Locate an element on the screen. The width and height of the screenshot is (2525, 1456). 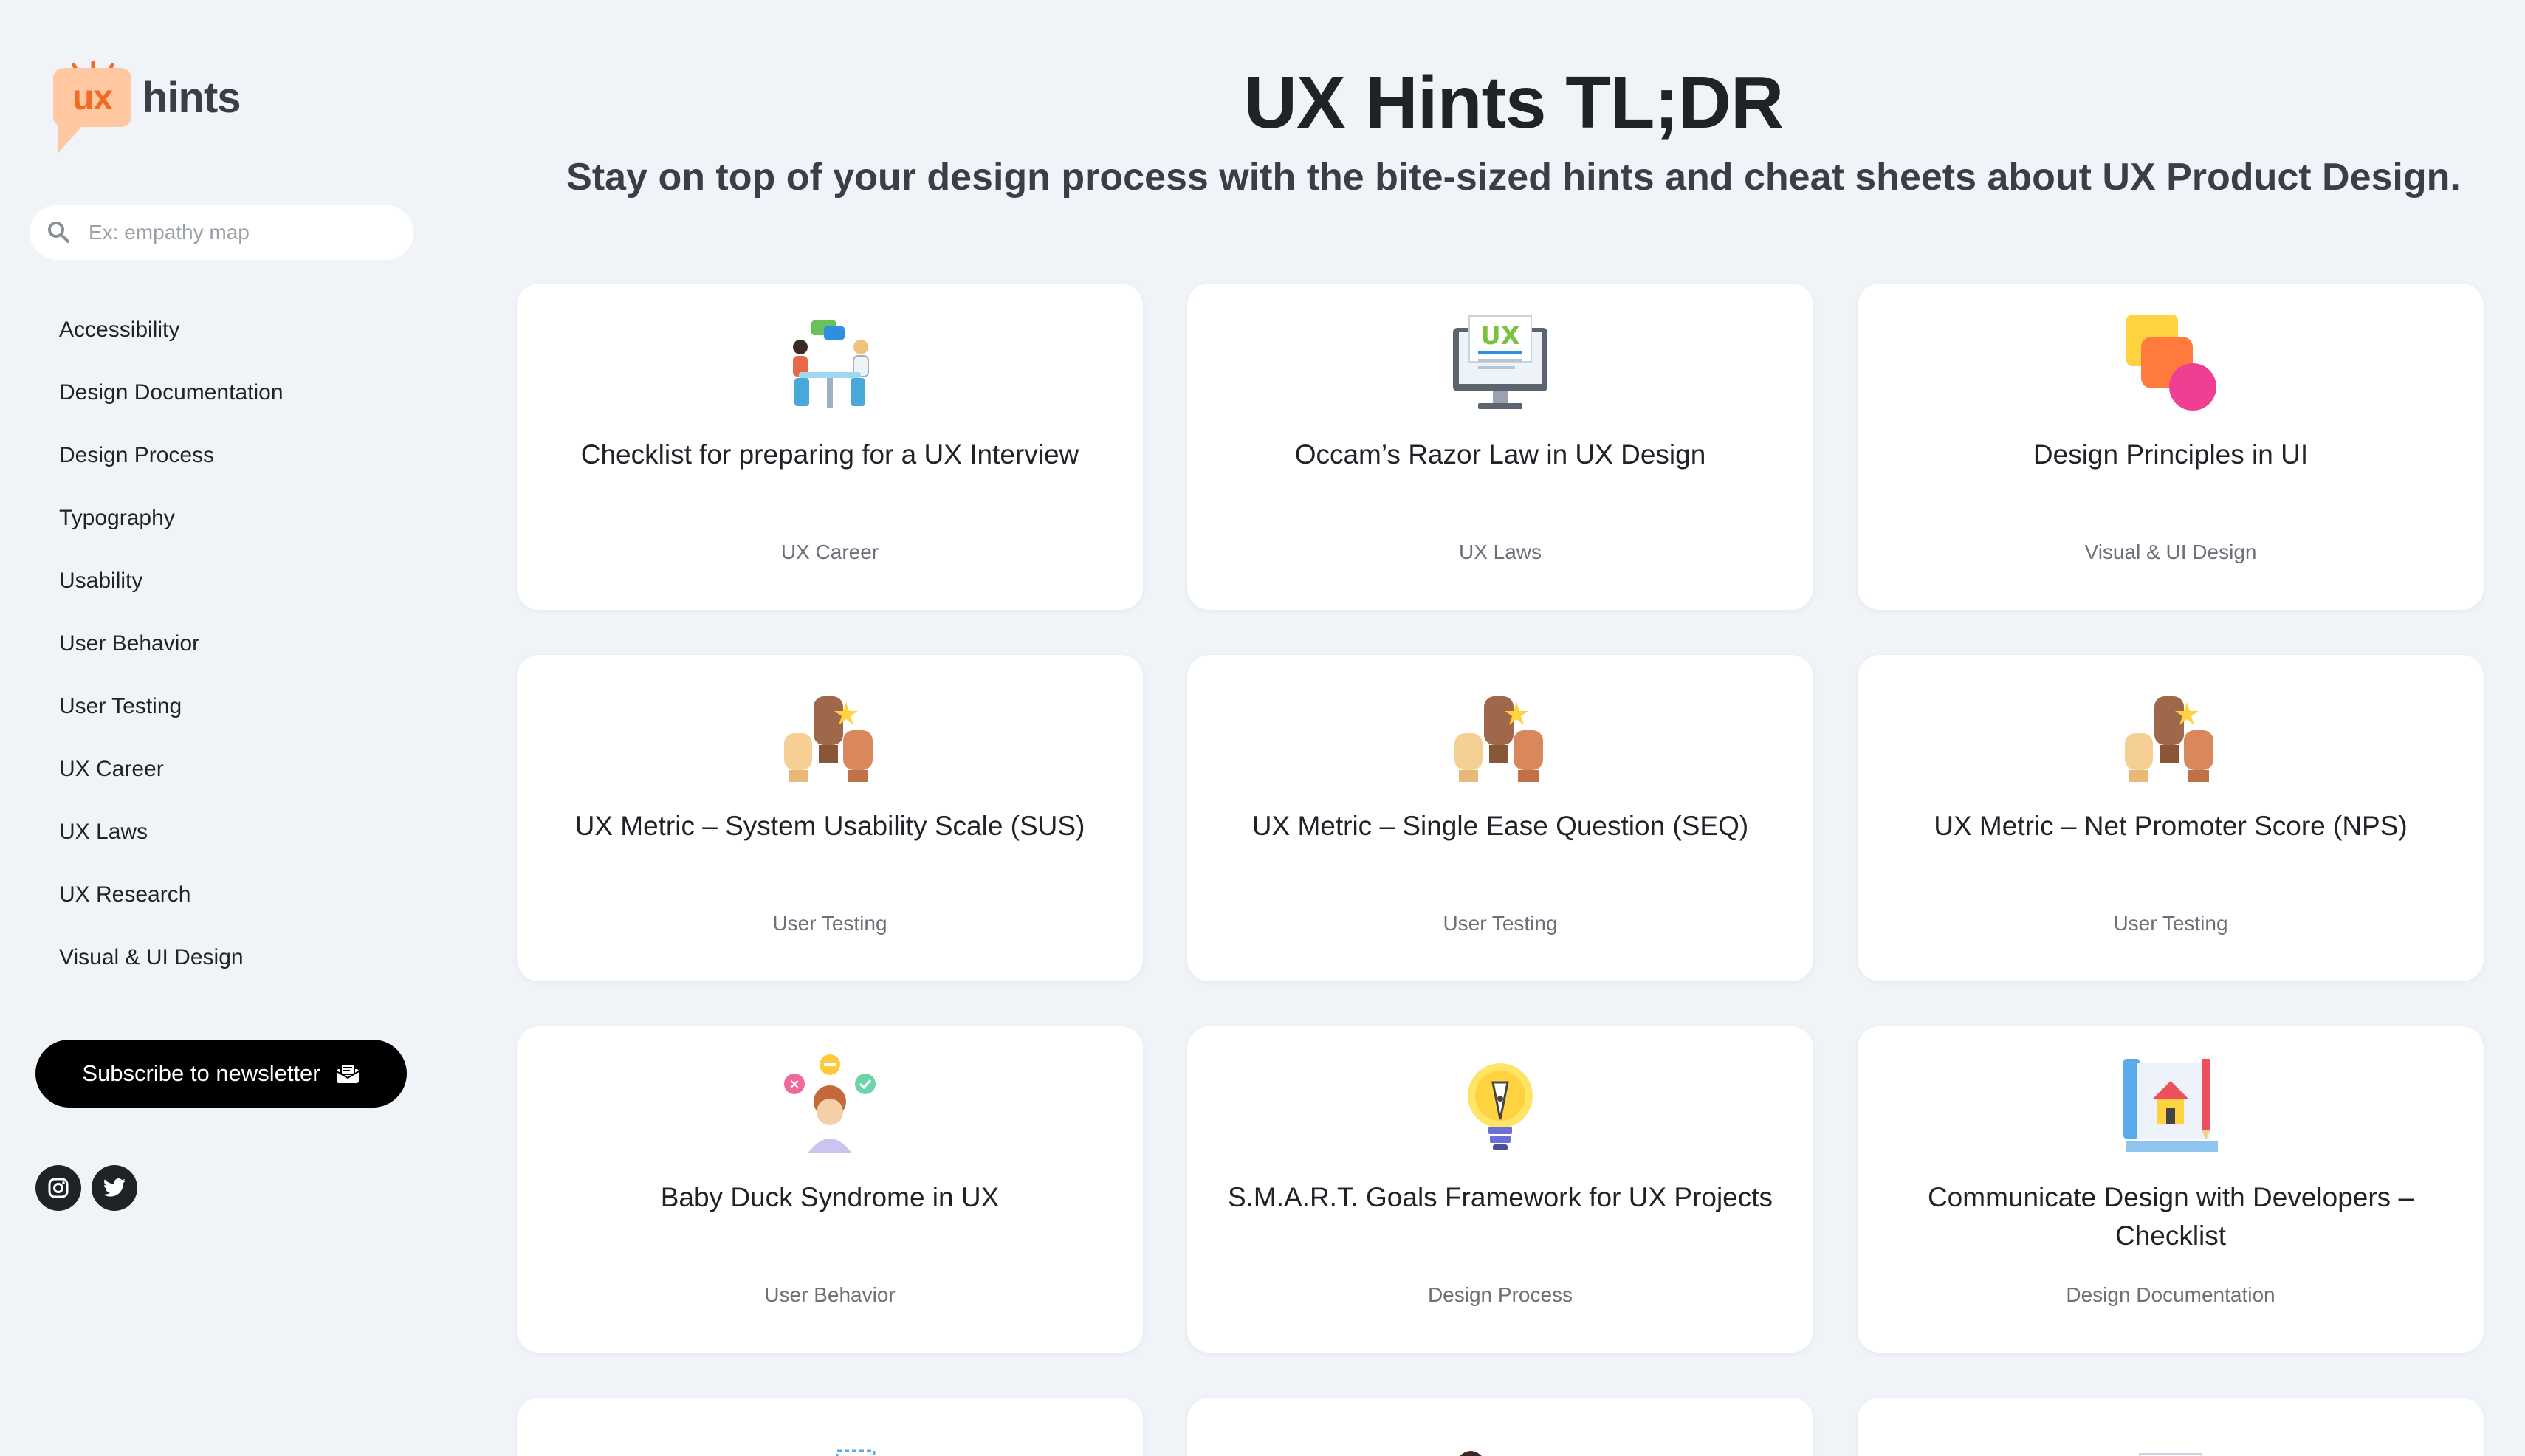
nav-item-user-behavior: User Behavior is located at coordinates (172, 663).